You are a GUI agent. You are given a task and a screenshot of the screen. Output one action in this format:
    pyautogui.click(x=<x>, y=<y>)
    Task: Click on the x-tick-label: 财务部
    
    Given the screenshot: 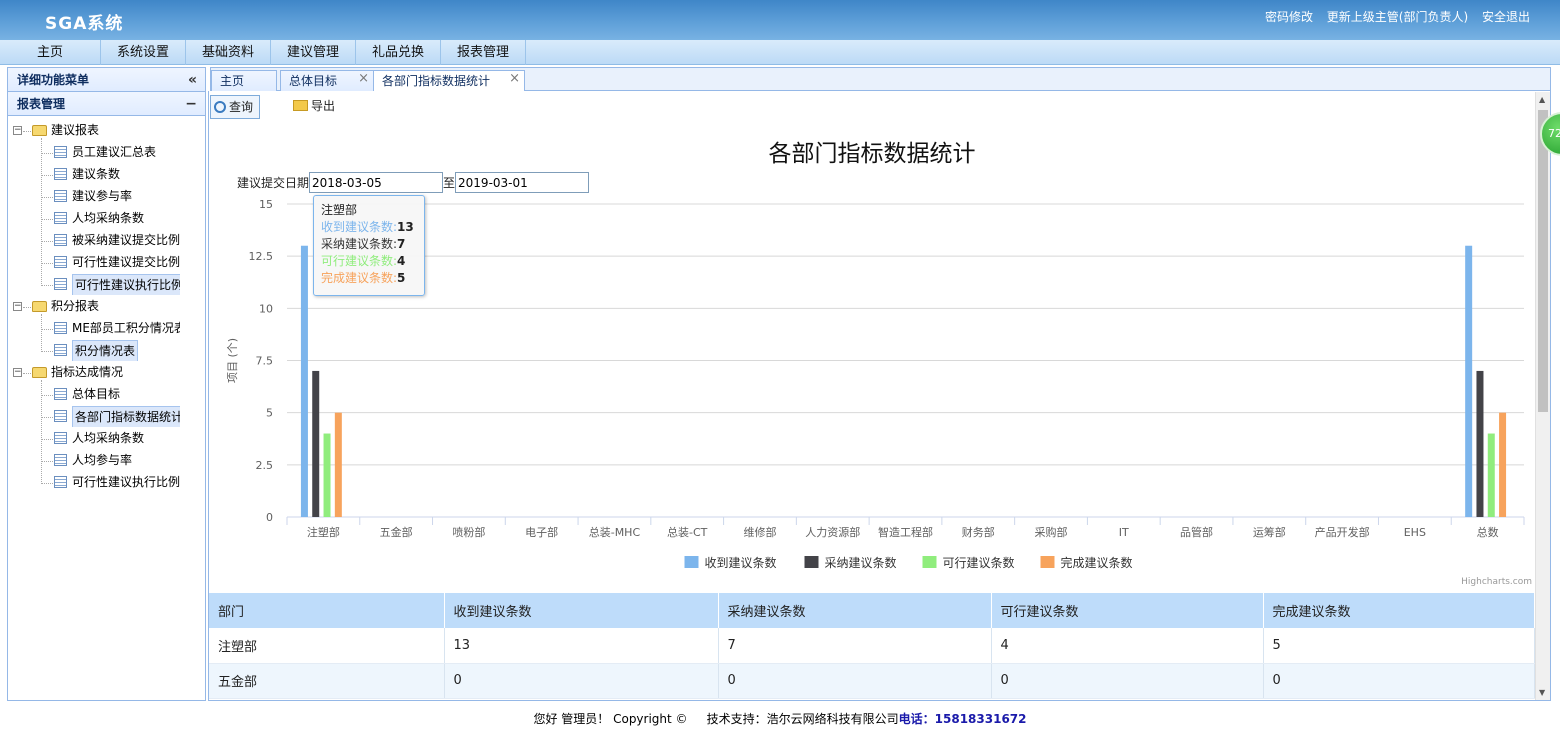 What is the action you would take?
    pyautogui.click(x=978, y=532)
    